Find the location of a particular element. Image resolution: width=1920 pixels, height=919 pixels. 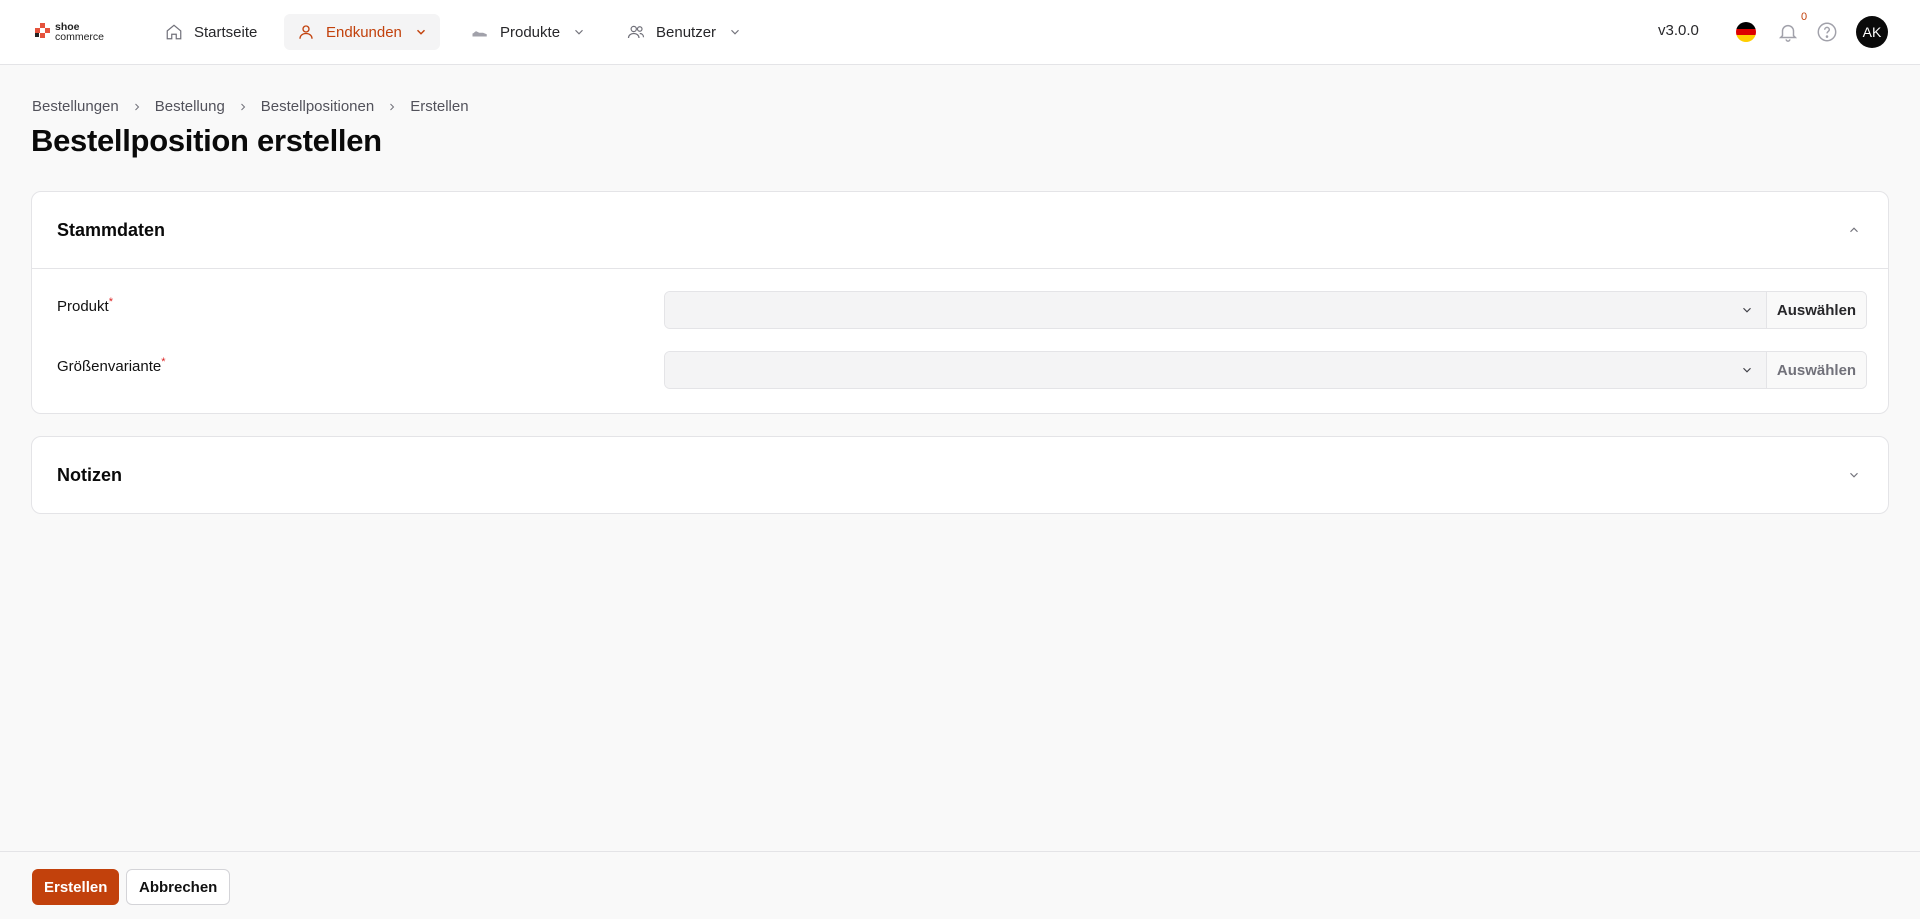

user-avatar: AK is located at coordinates (1872, 32).